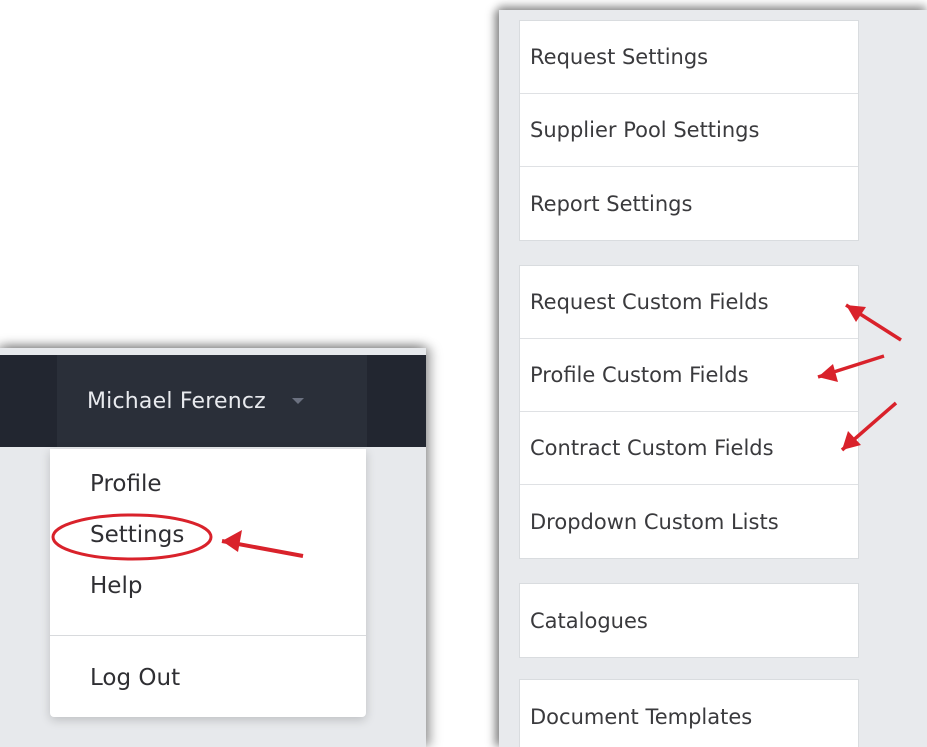 This screenshot has height=747, width=927. Describe the element at coordinates (297, 401) in the screenshot. I see `caret-down-icon` at that location.